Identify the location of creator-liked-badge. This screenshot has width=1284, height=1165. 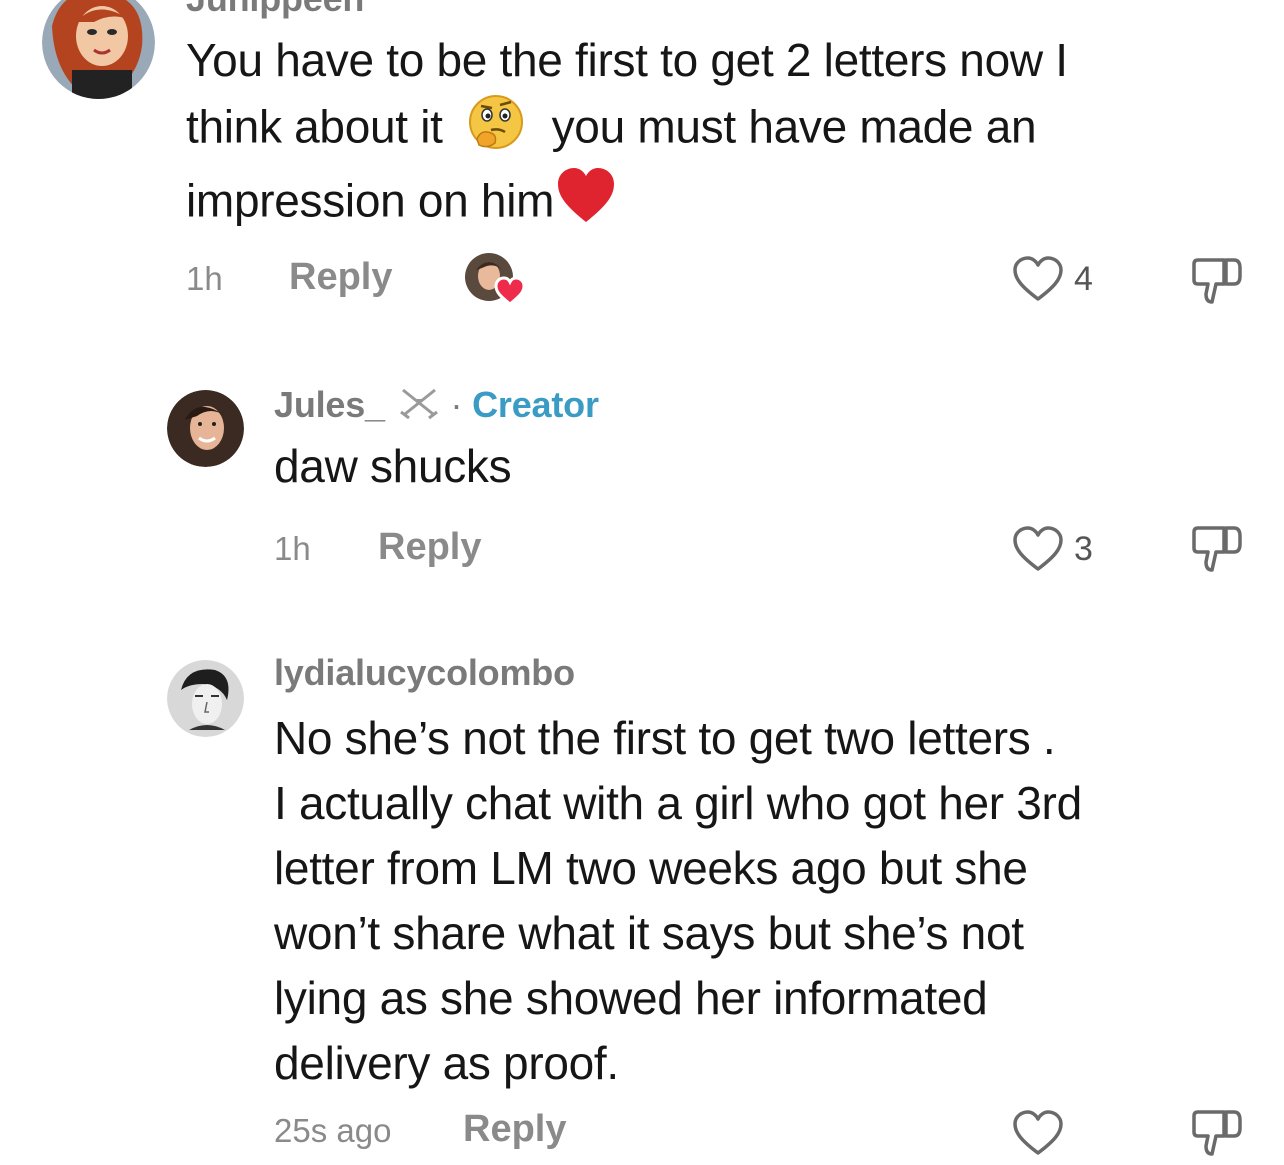
(495, 279).